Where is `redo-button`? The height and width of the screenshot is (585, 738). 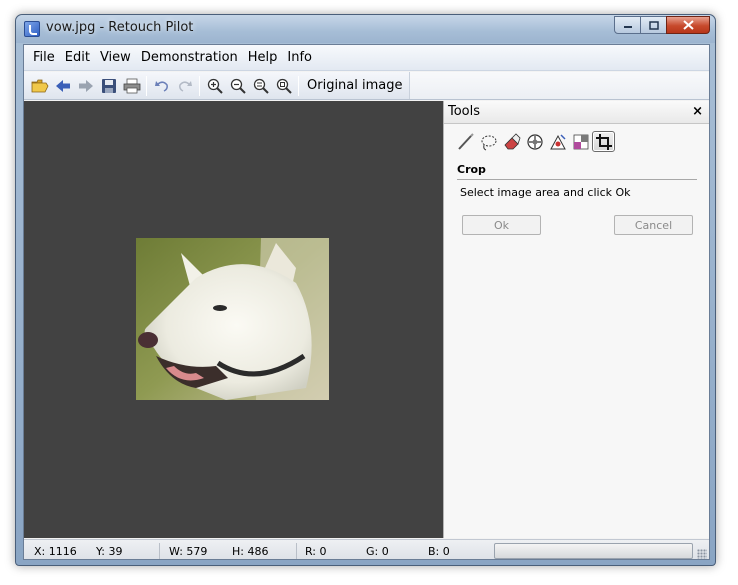
redo-button is located at coordinates (184, 86).